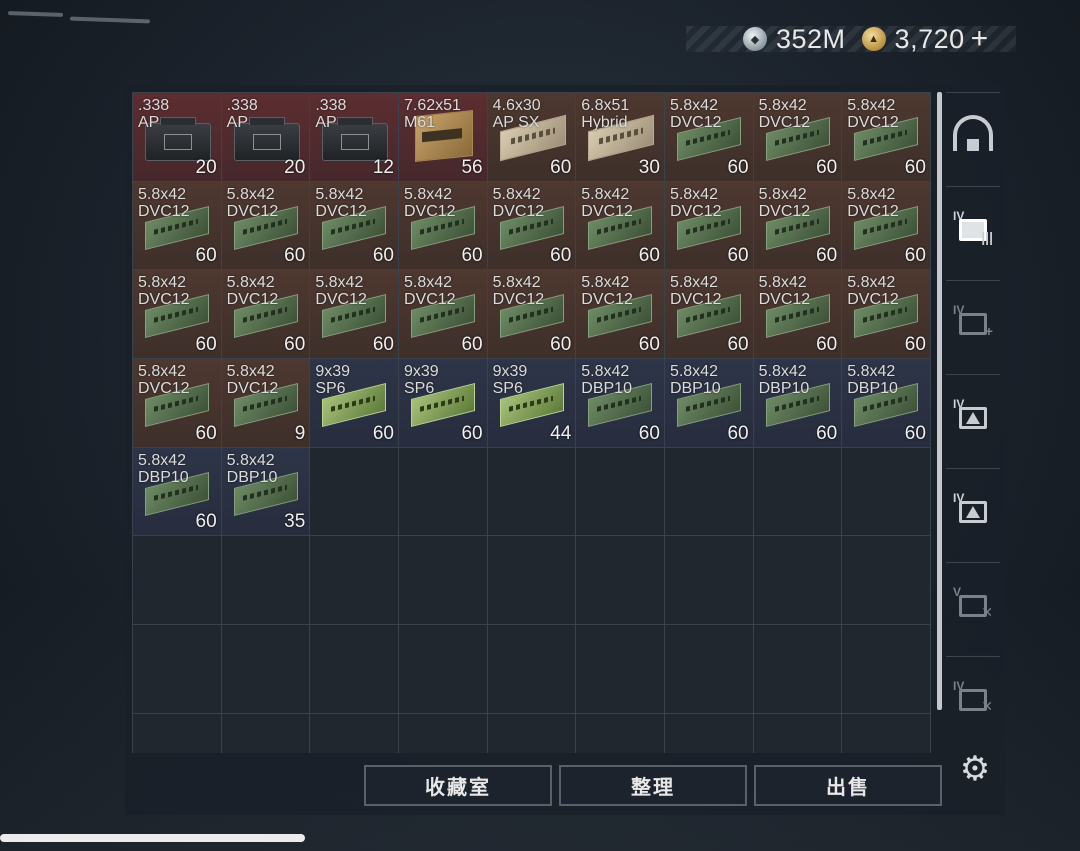 This screenshot has height=851, width=1080. Describe the element at coordinates (295, 167) in the screenshot. I see `item-count: 20` at that location.